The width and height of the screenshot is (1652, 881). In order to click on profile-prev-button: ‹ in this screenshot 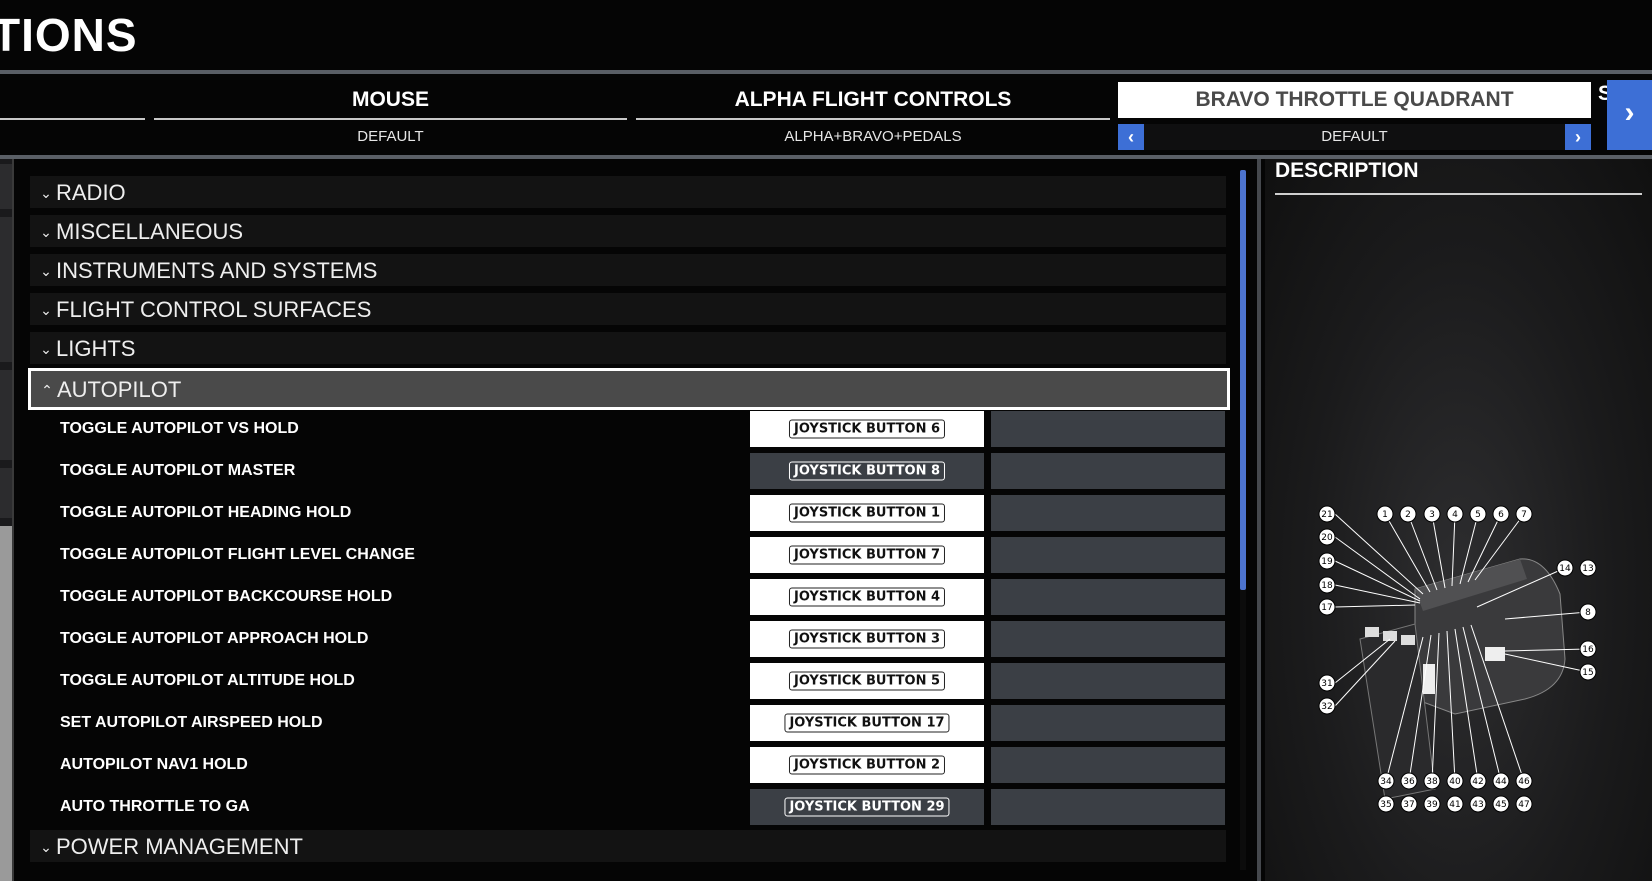, I will do `click(1131, 137)`.